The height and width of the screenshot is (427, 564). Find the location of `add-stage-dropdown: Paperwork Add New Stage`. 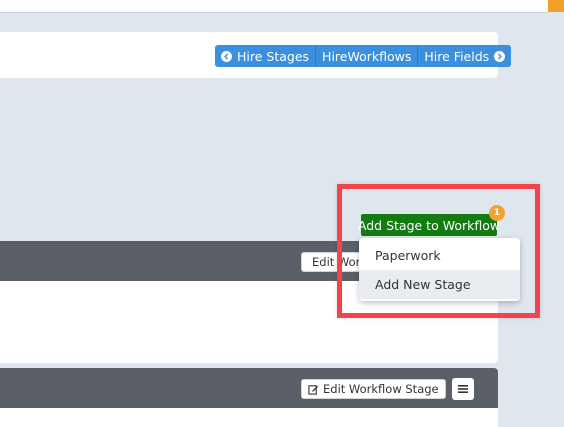

add-stage-dropdown: Paperwork Add New Stage is located at coordinates (439, 269).